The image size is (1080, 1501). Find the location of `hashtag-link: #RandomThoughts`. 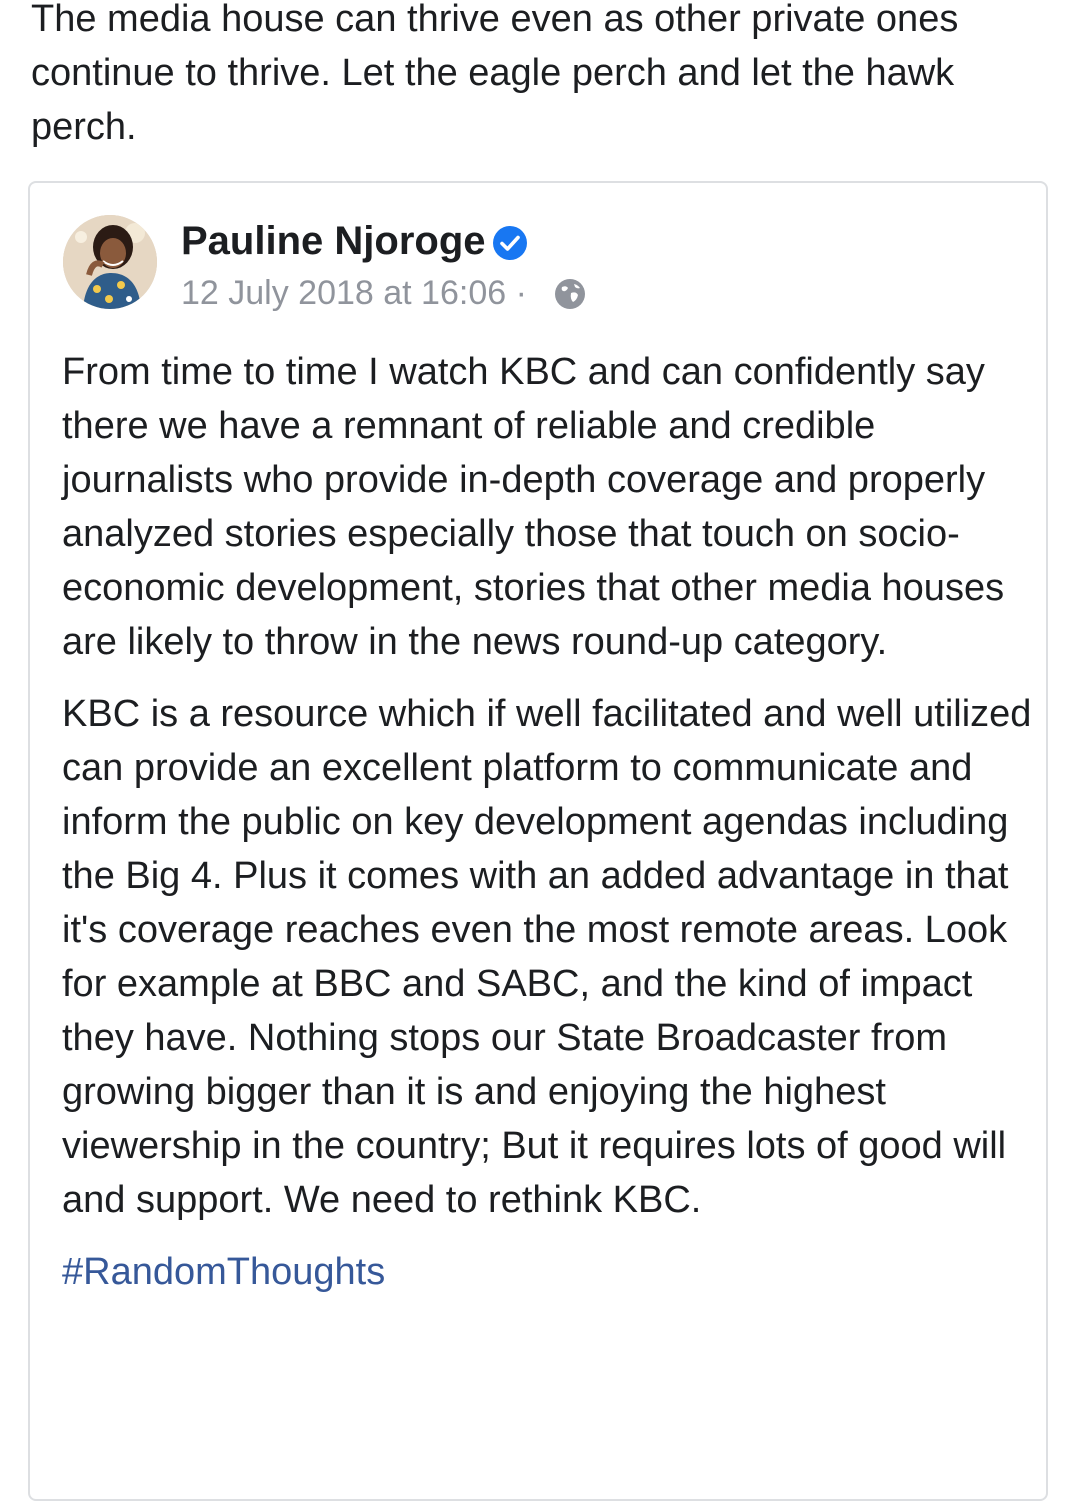

hashtag-link: #RandomThoughts is located at coordinates (223, 1272).